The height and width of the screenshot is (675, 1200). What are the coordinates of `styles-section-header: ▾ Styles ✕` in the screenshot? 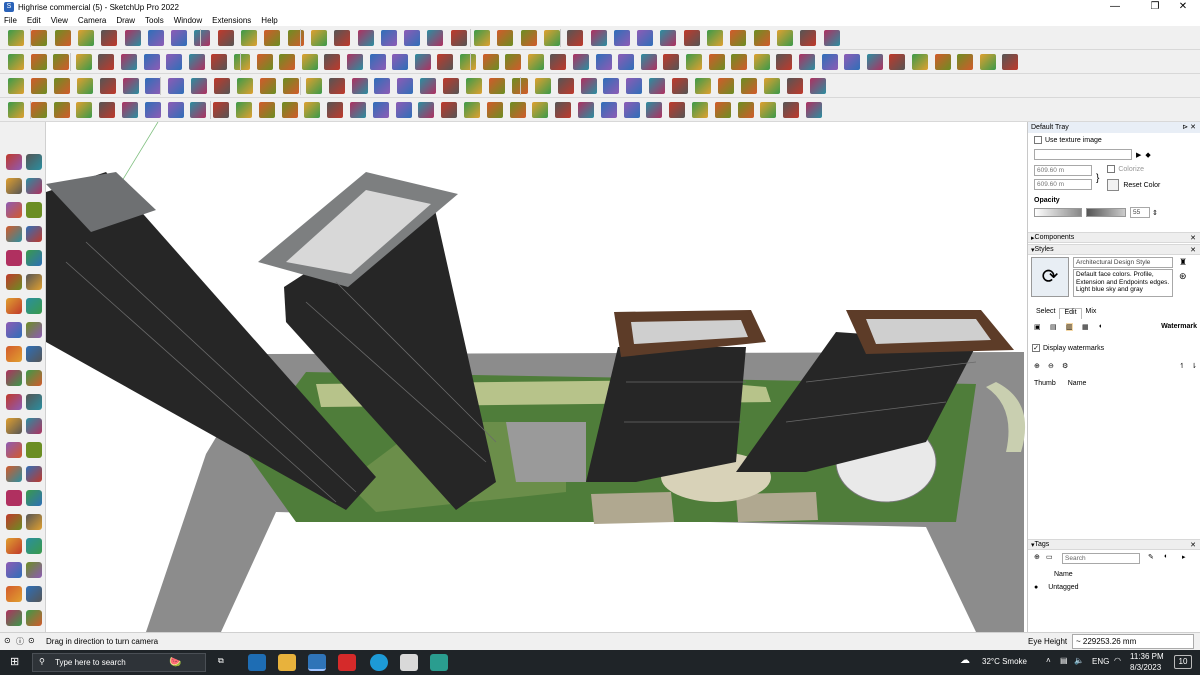 It's located at (1114, 249).